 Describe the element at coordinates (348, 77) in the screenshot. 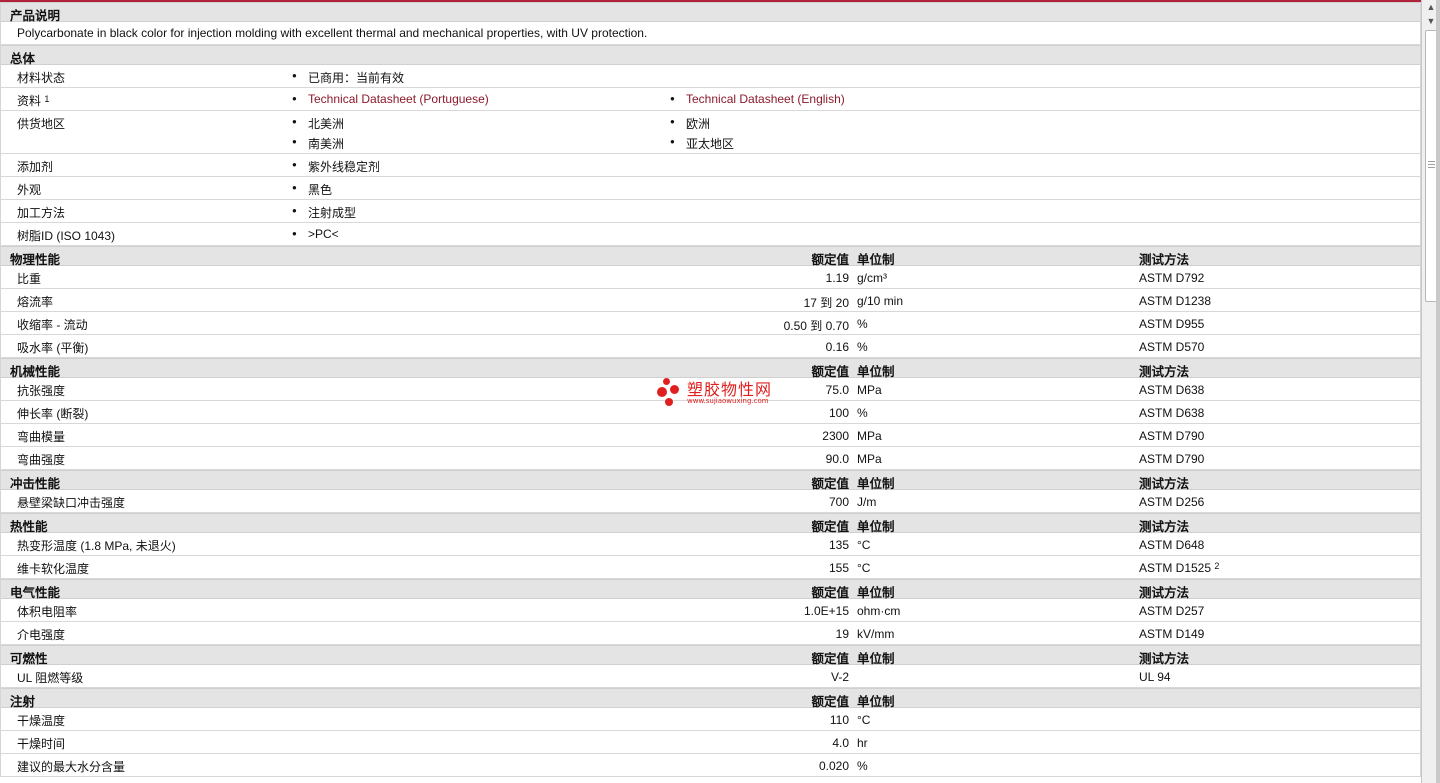

I see `material-status-value: 已商用：当前有效` at that location.